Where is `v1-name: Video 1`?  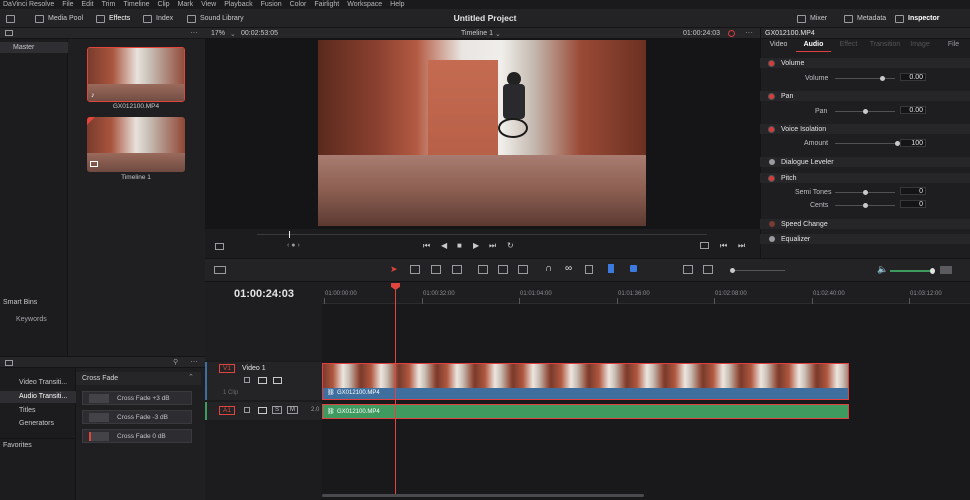 v1-name: Video 1 is located at coordinates (254, 368).